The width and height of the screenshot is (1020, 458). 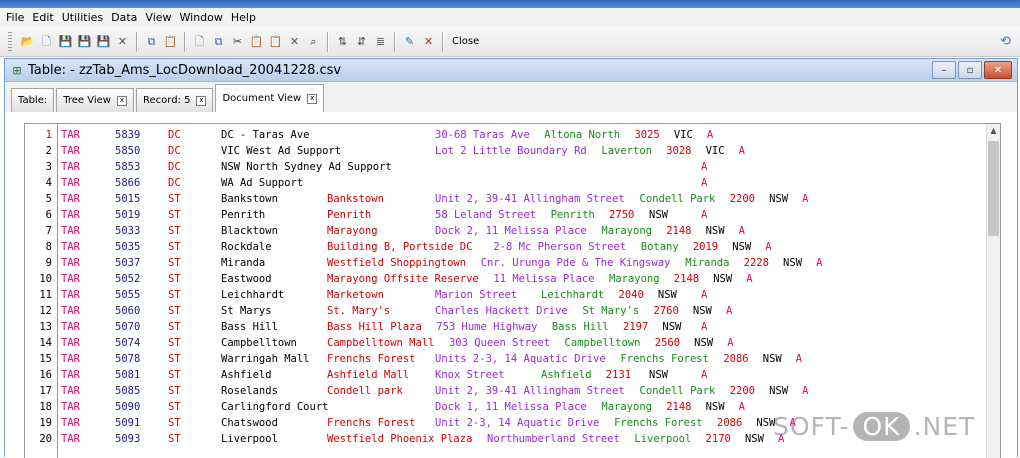 I want to click on table-row: 3 TAR 5853 DC NSW North Sydney Ad Support A, so click(x=505, y=167).